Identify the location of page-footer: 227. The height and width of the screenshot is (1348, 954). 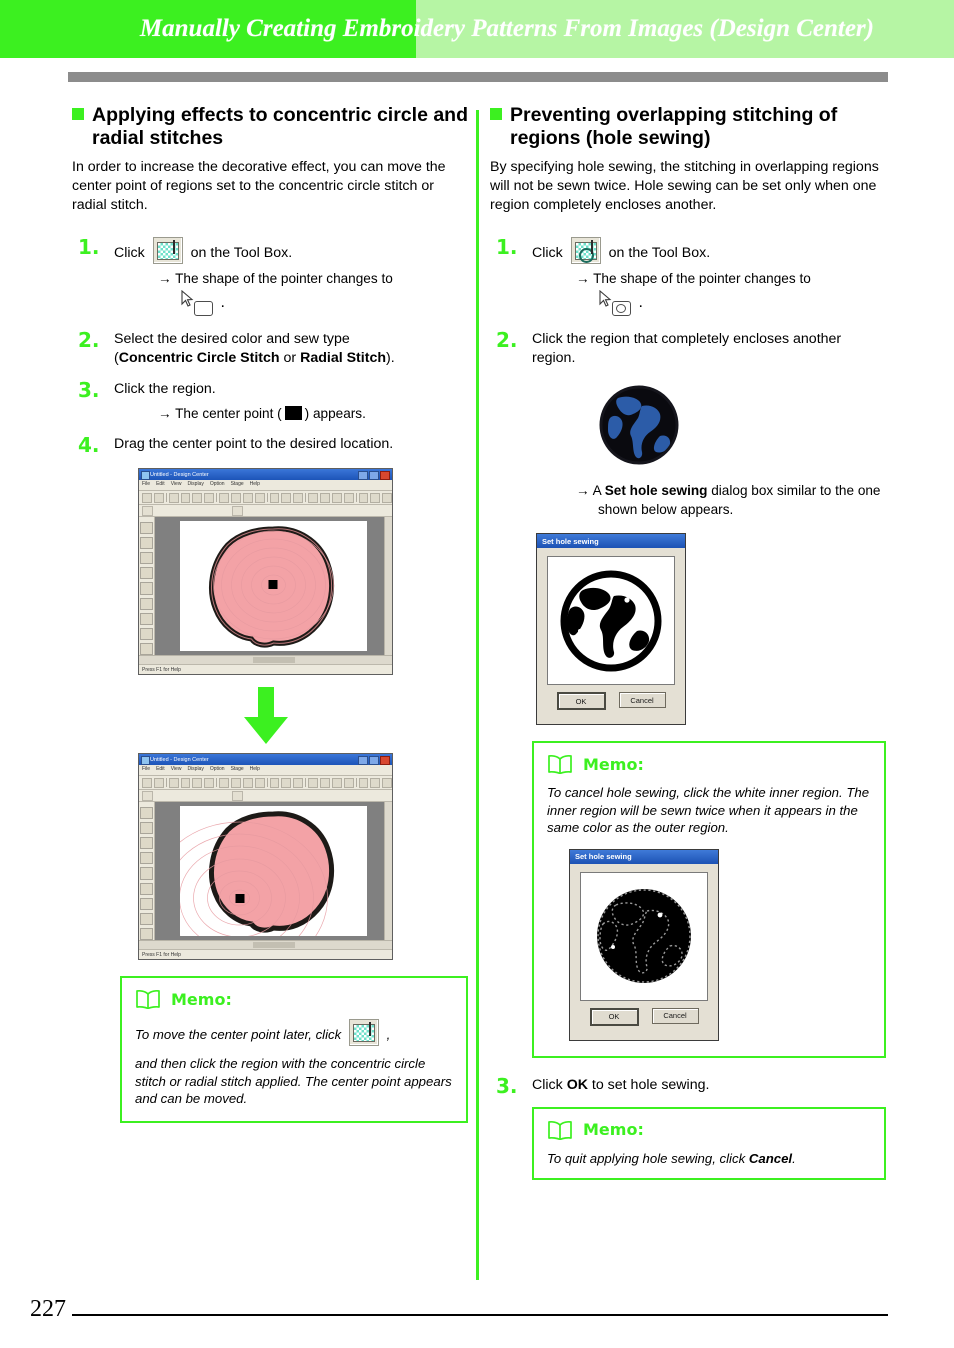
(477, 1311).